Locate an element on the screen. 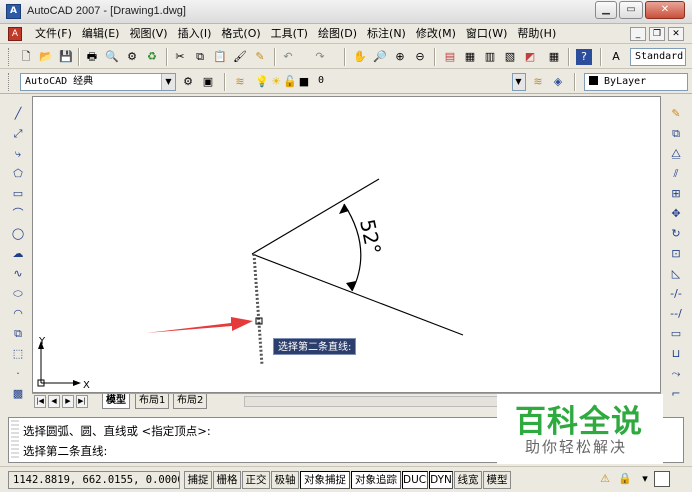 This screenshot has height=492, width=692. erase-icon: ✎ is located at coordinates (676, 114).